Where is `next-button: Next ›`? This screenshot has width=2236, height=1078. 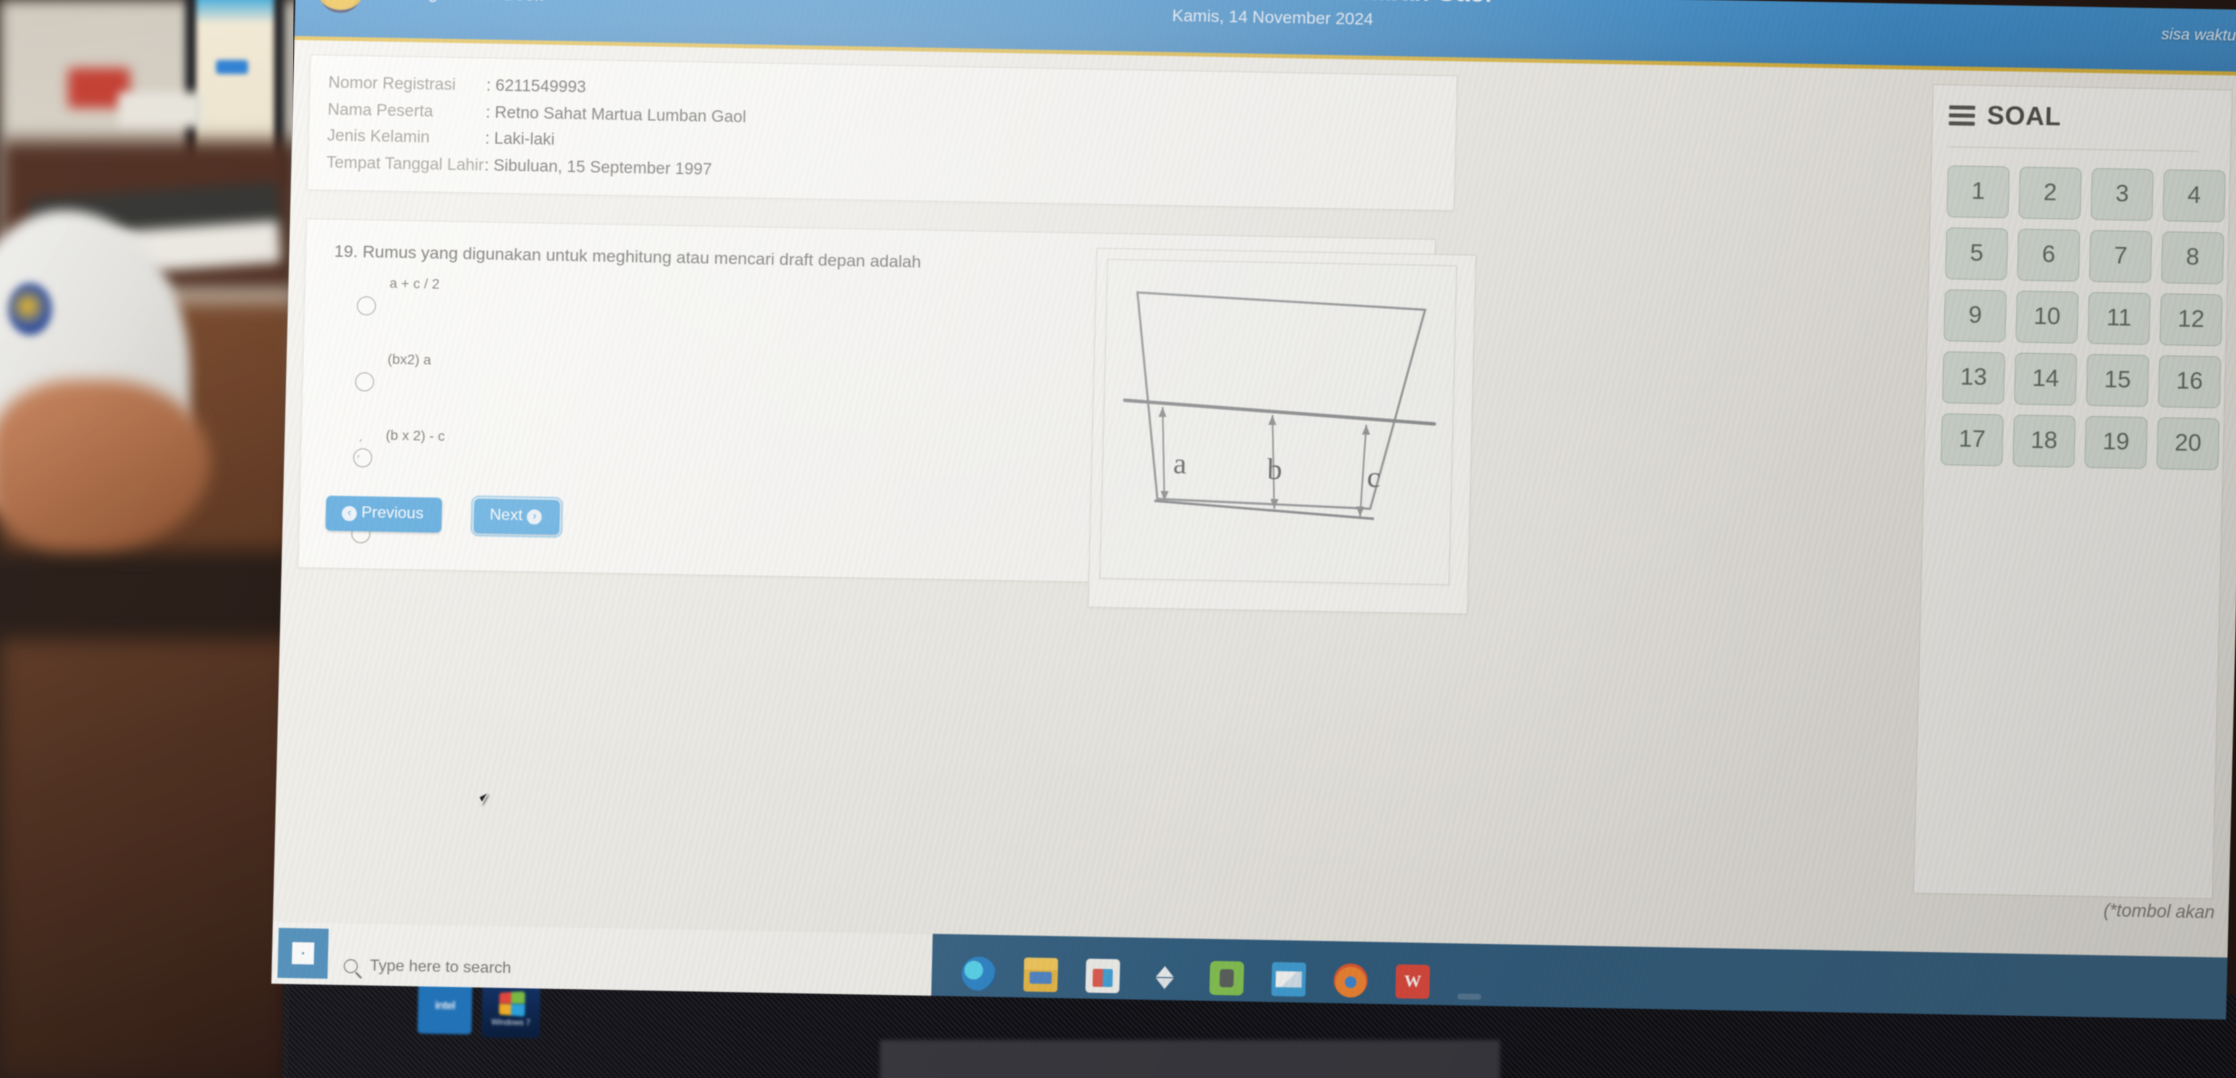 next-button: Next › is located at coordinates (517, 517).